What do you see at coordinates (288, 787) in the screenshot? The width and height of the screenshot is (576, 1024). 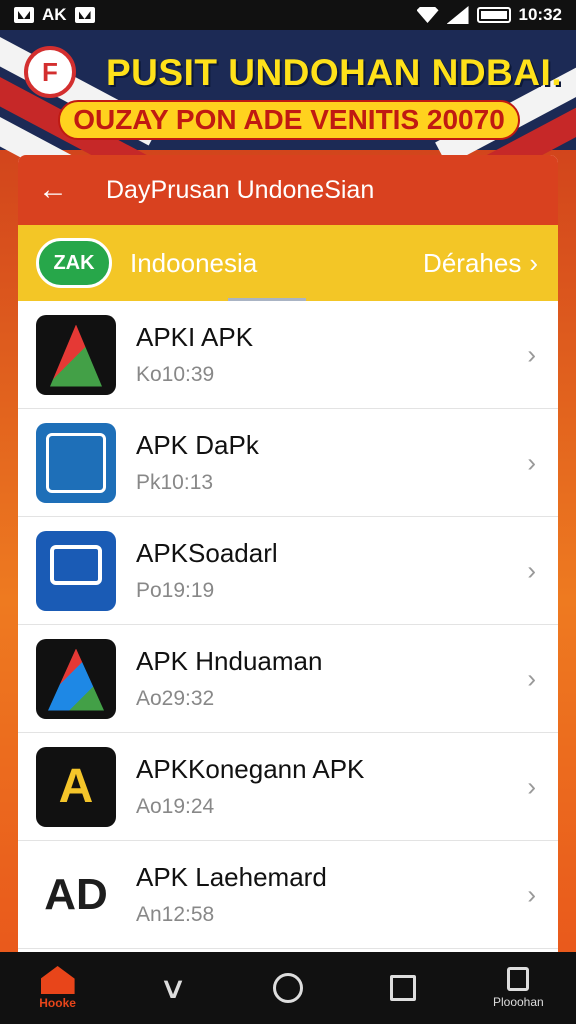 I see `list-item: A APKKonegann APK Ao19:24 ›` at bounding box center [288, 787].